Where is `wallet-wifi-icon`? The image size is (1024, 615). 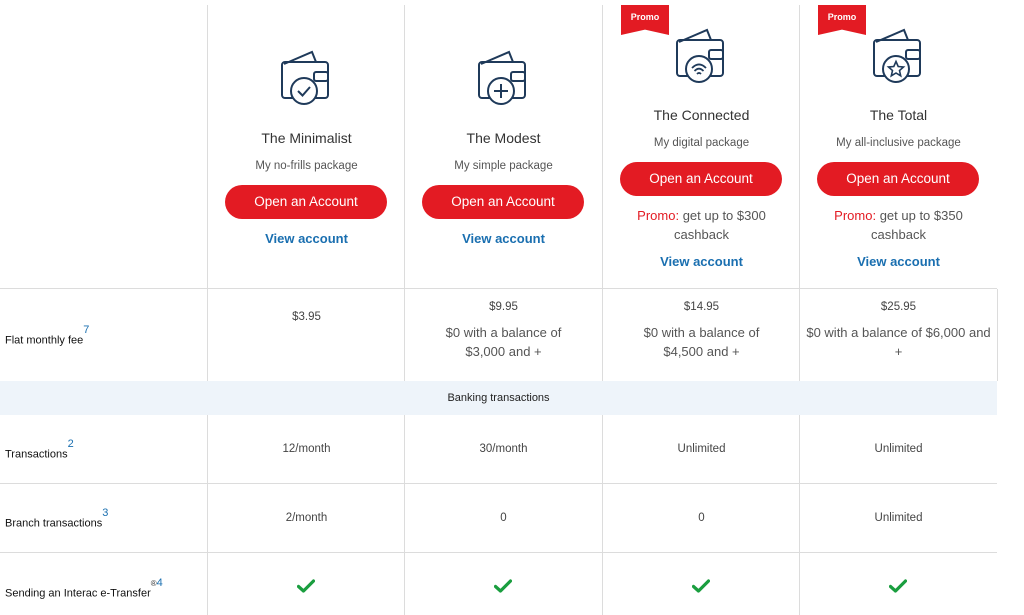
wallet-wifi-icon is located at coordinates (700, 55).